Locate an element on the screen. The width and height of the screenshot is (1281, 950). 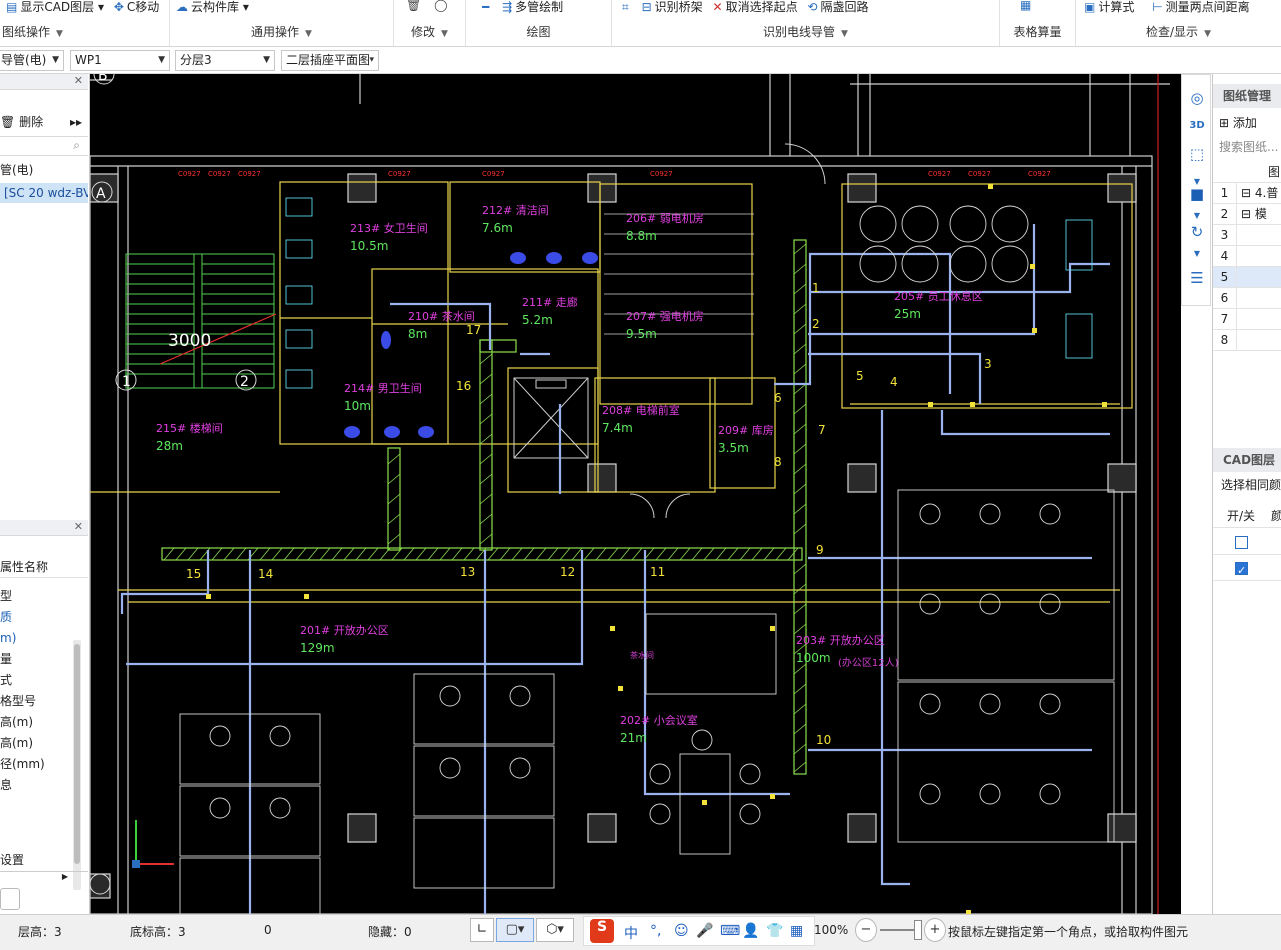
cloud-library-button: ☁ 云构件库 ▾ is located at coordinates (212, 7).